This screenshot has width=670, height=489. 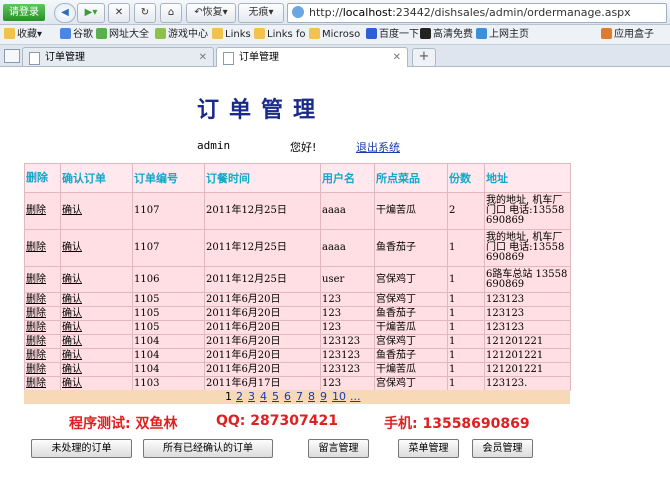 I want to click on app-box-menu: 应用盒子, so click(x=627, y=34).